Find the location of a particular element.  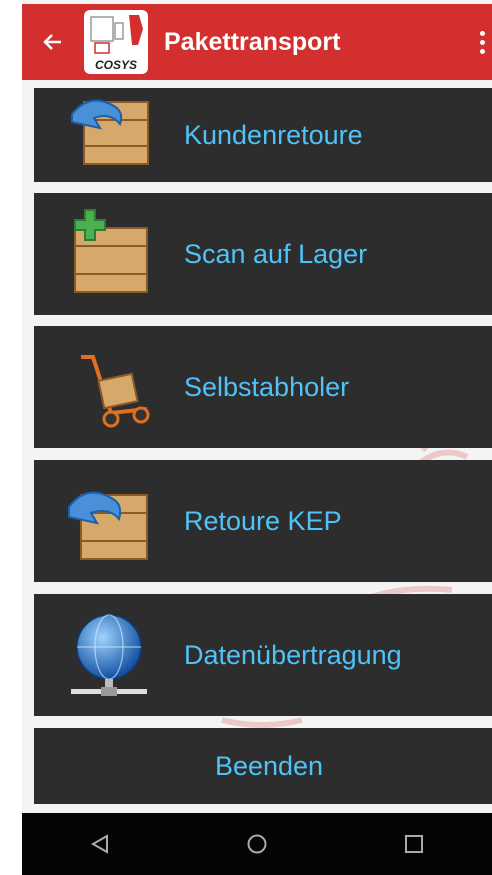

back-button is located at coordinates (53, 42).